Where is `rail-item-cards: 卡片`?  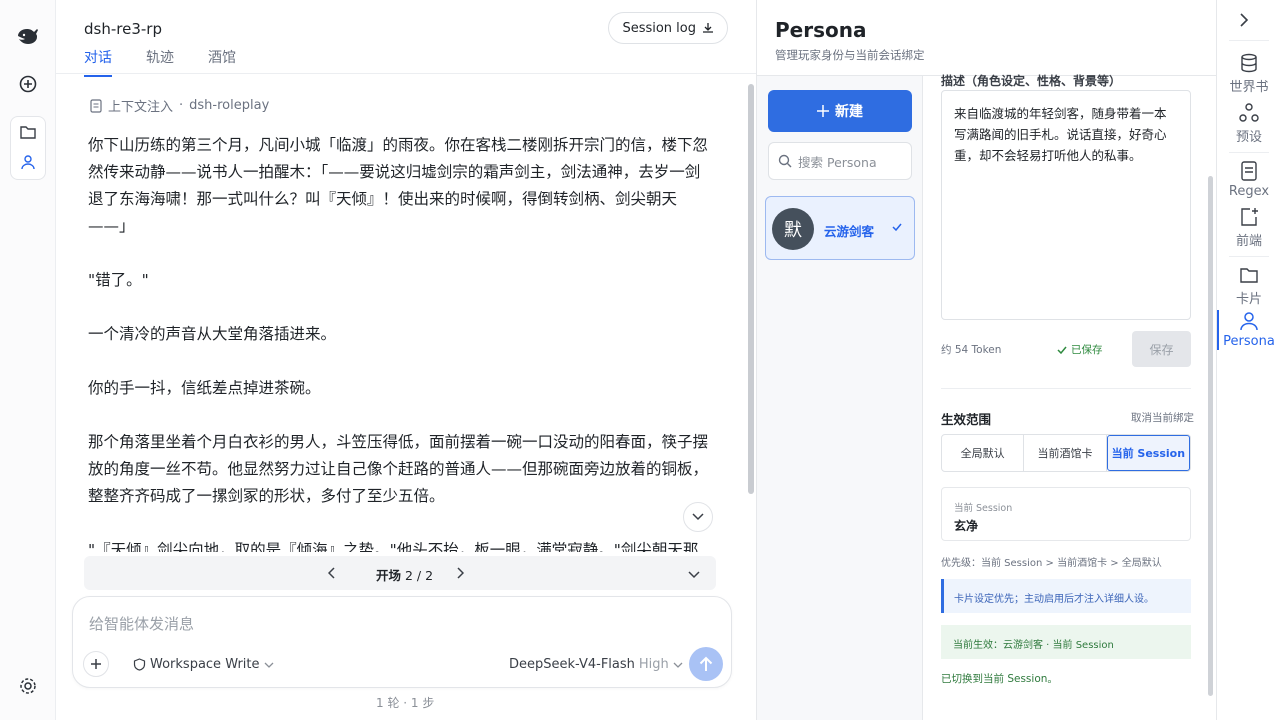 rail-item-cards: 卡片 is located at coordinates (1248, 285).